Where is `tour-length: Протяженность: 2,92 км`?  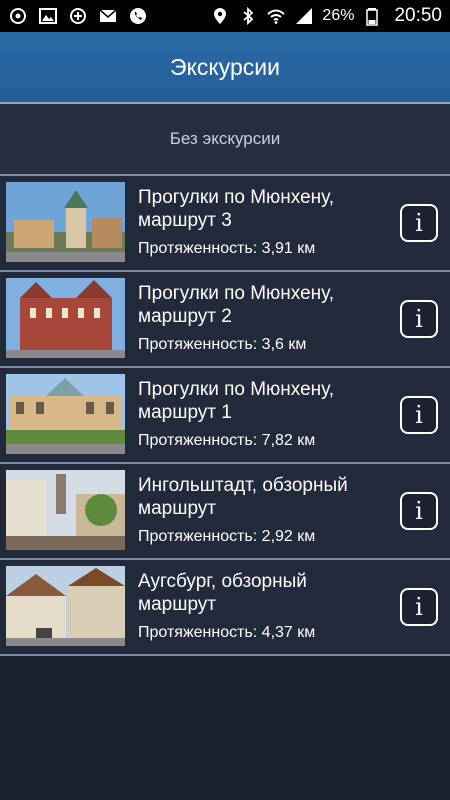 tour-length: Протяженность: 2,92 км is located at coordinates (227, 536).